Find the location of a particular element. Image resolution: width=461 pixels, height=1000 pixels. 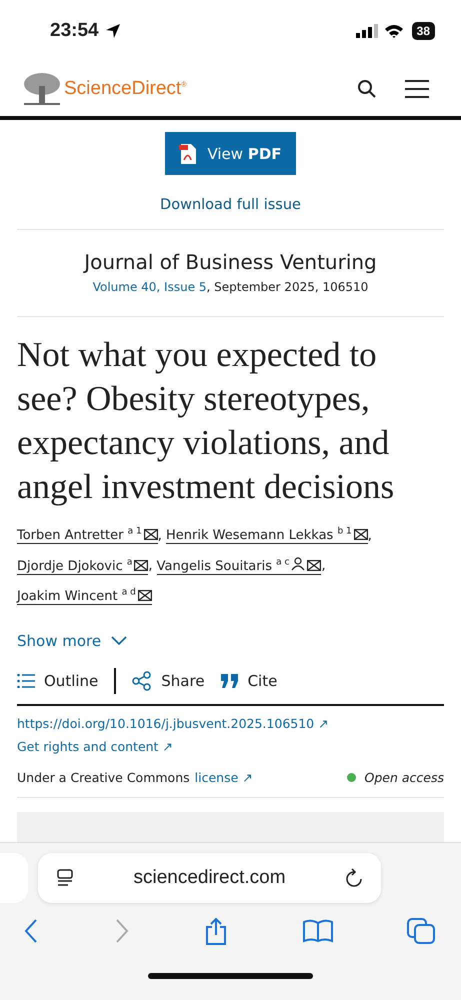

reader-icon is located at coordinates (65, 877).